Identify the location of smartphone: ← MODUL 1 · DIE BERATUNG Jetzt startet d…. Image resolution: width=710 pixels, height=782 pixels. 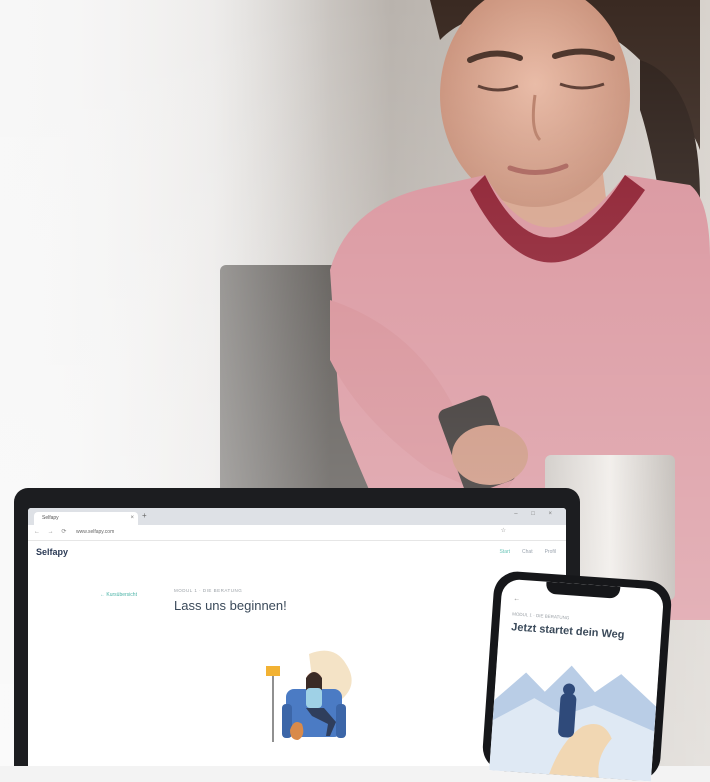
(577, 676).